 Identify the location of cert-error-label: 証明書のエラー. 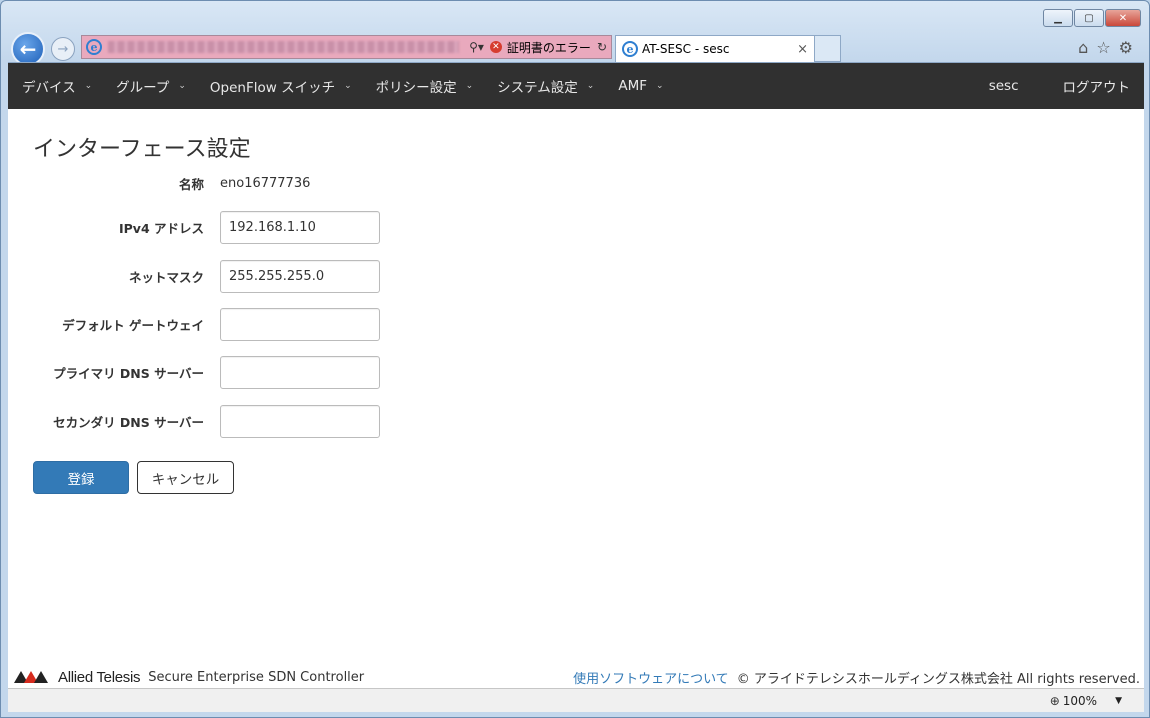
(548, 47).